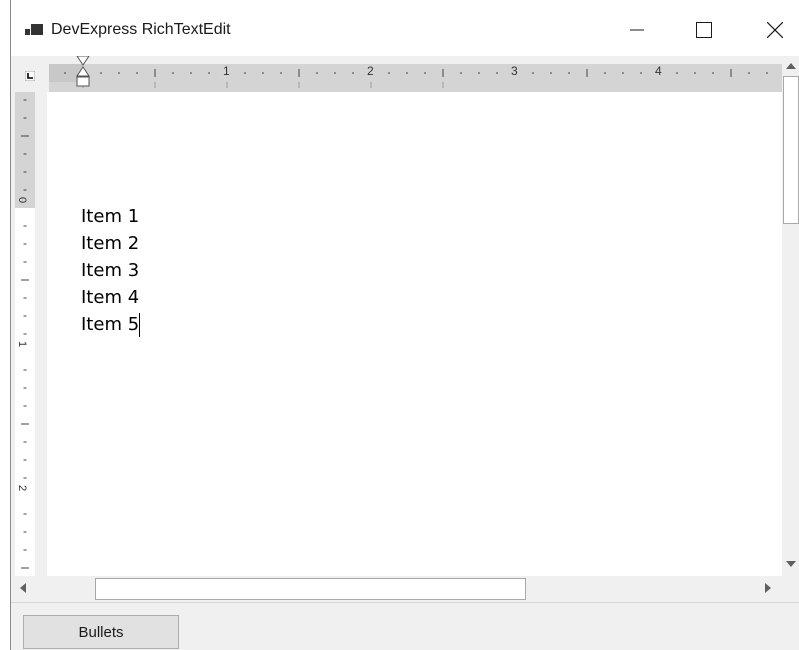 Image resolution: width=799 pixels, height=650 pixels. I want to click on maximize-button, so click(704, 30).